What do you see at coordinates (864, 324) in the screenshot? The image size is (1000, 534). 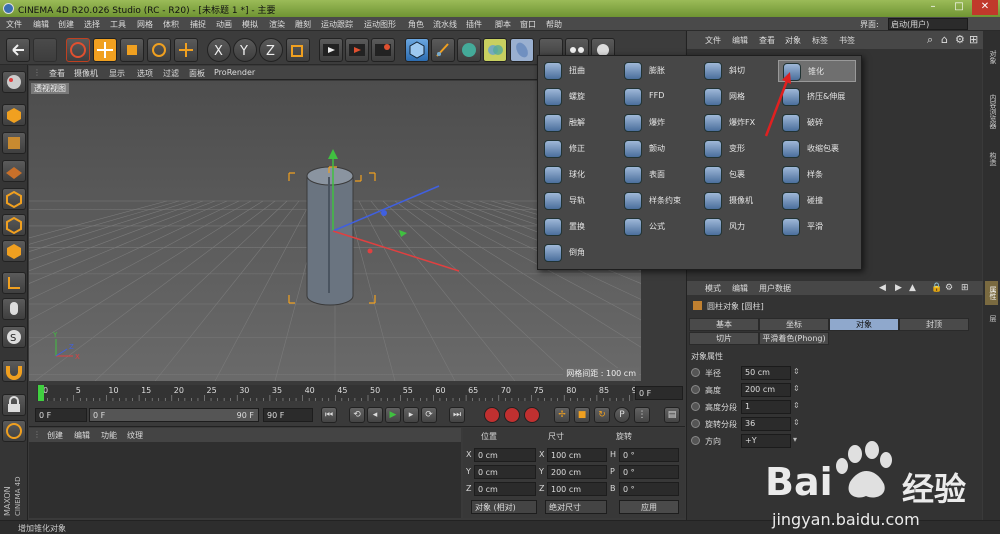 I see `attr-tab-2: 对象` at bounding box center [864, 324].